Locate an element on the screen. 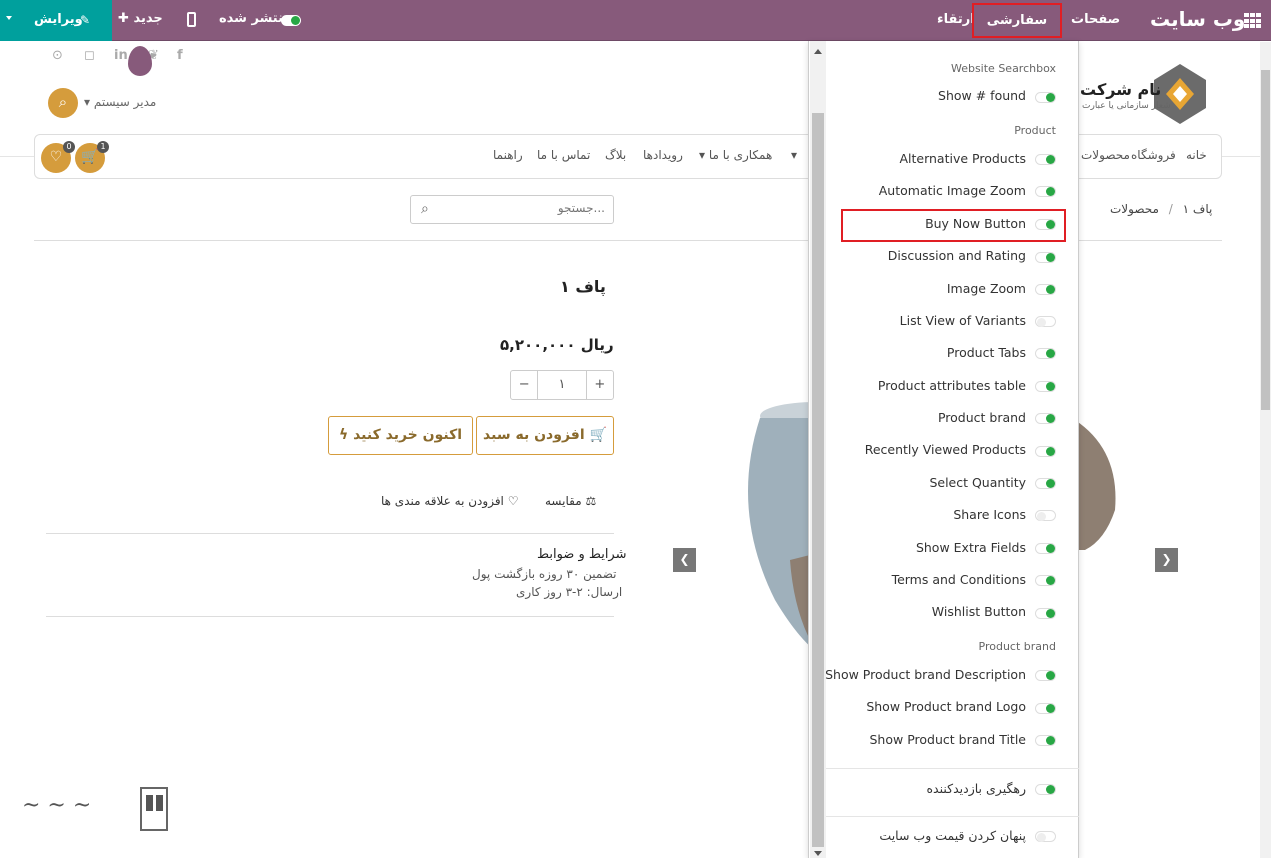 This screenshot has height=858, width=1271. option-discussion-rating: Discussion and Rating is located at coordinates (957, 255).